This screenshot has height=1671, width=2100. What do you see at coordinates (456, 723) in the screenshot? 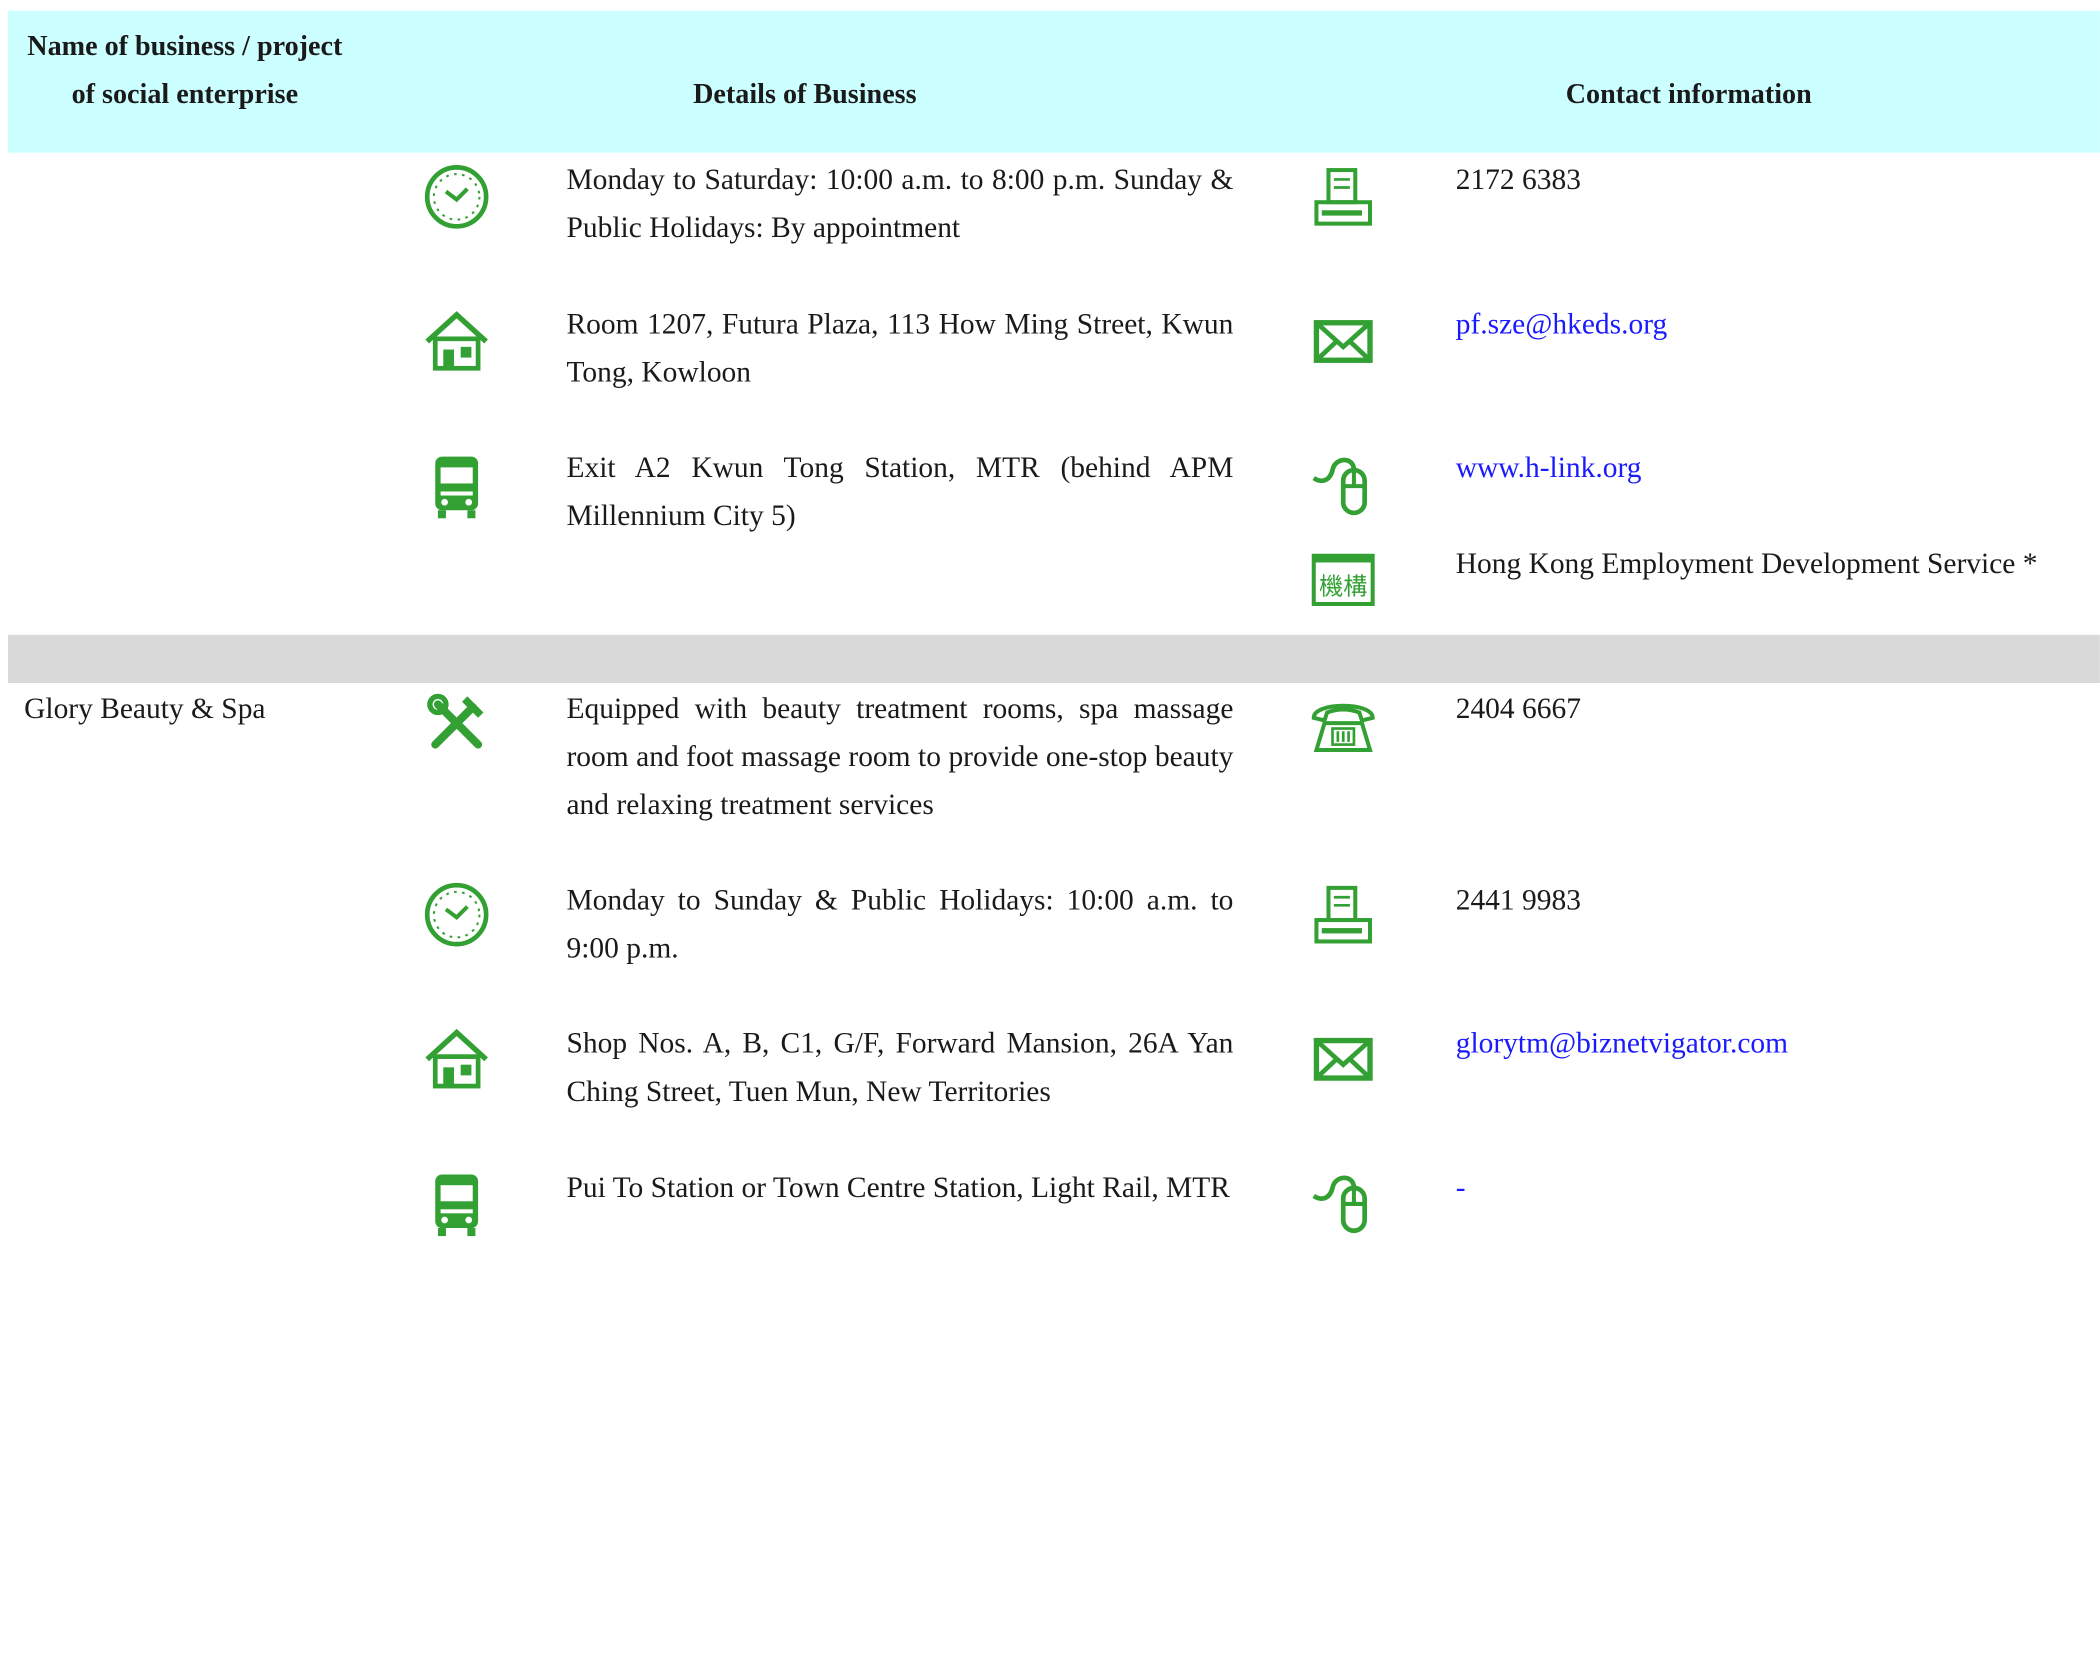
I see `tools-icon` at bounding box center [456, 723].